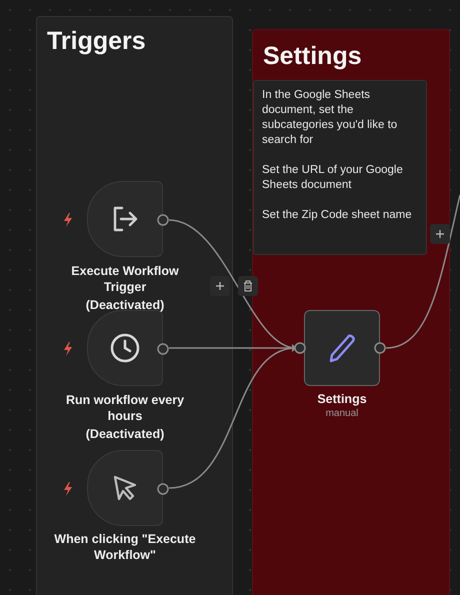 The height and width of the screenshot is (595, 460). Describe the element at coordinates (330, 118) in the screenshot. I see `note-text: In the Google Sheets document, set the subcategories you'd like to search for` at that location.